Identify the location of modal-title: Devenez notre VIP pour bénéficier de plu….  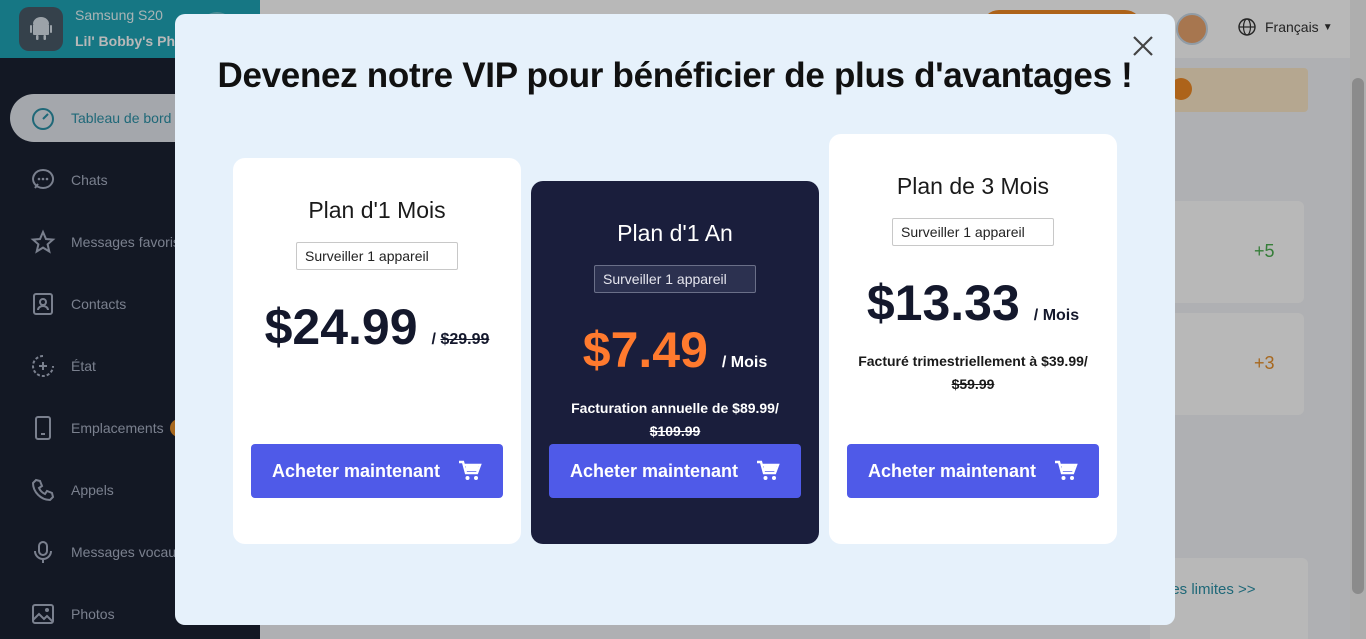
(675, 75).